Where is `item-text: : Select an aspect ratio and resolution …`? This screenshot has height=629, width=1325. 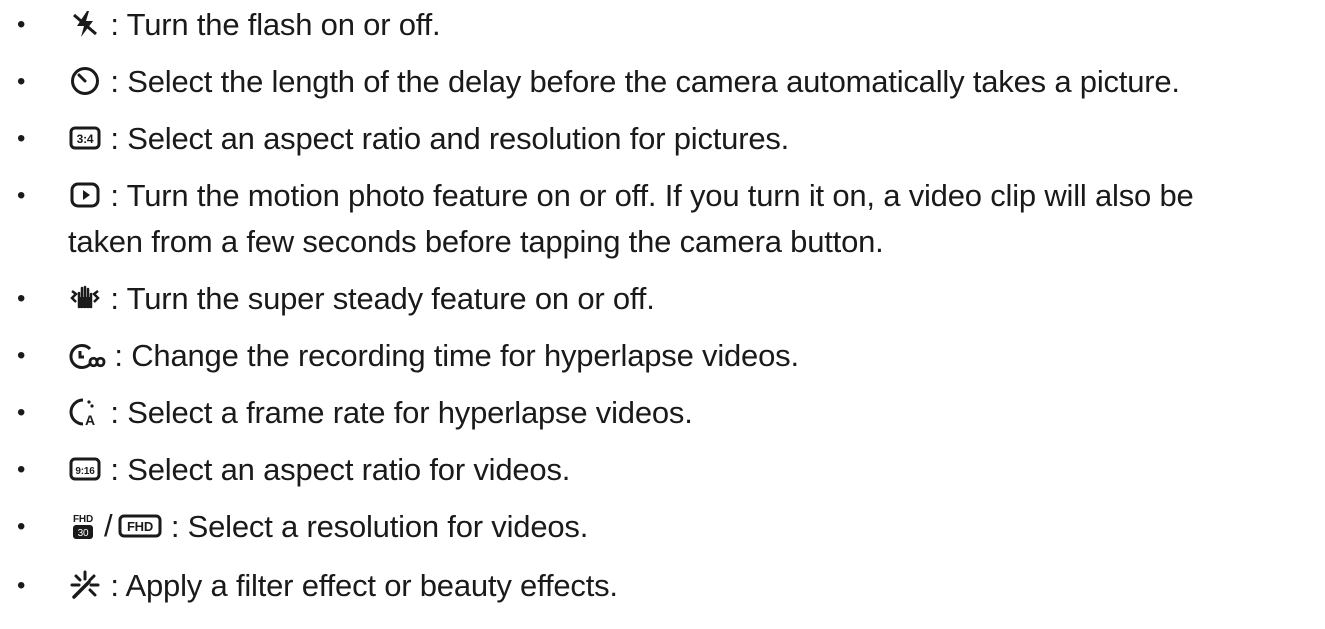
item-text: : Select an aspect ratio and resolution … is located at coordinates (446, 138).